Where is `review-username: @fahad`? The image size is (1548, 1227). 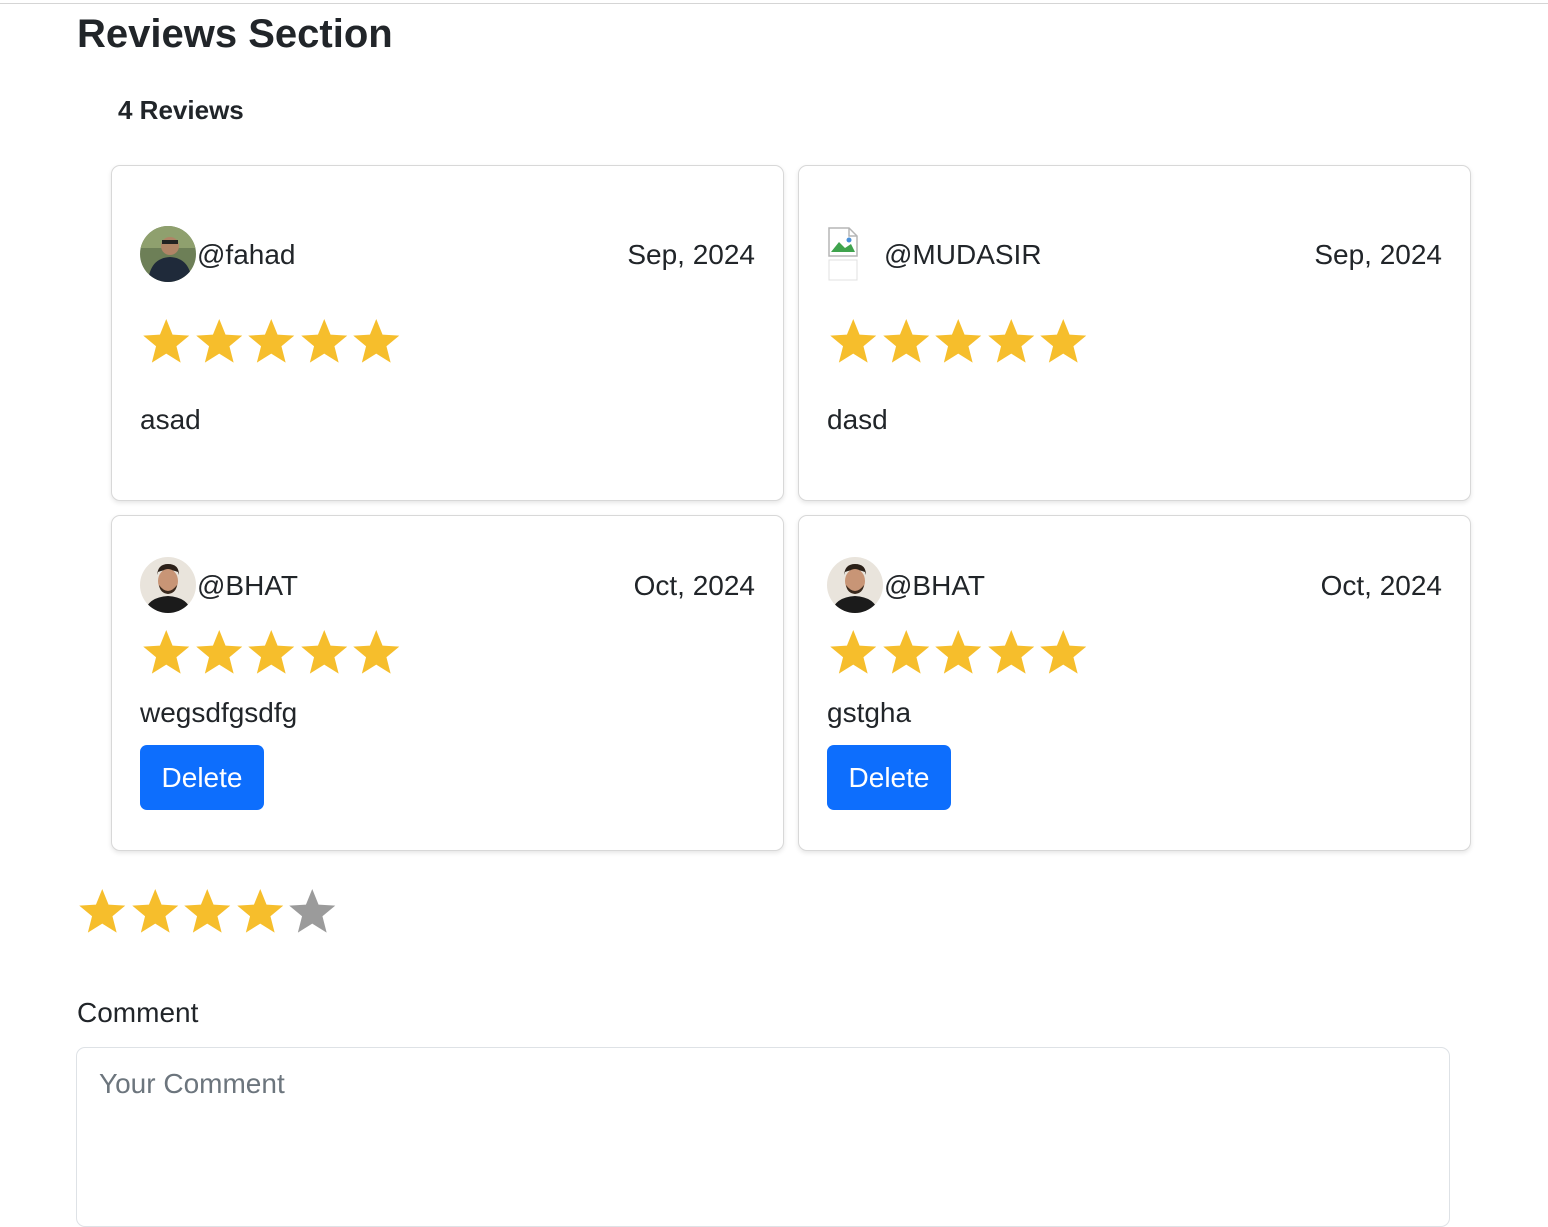
review-username: @fahad is located at coordinates (246, 254).